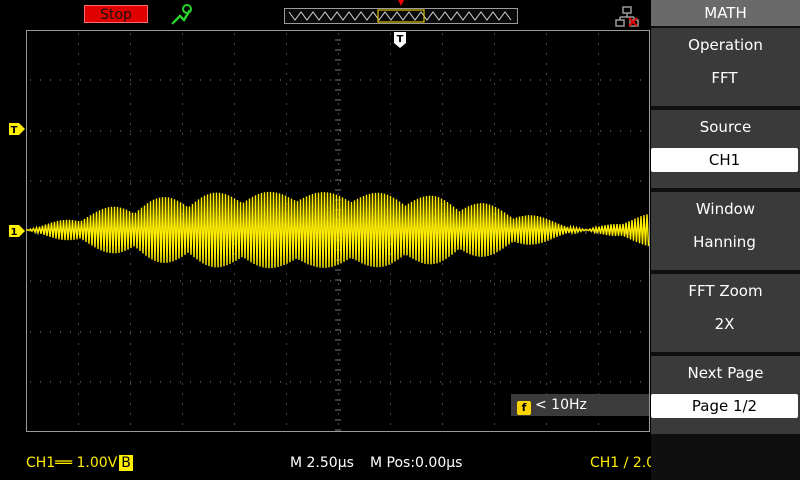 The width and height of the screenshot is (800, 480). What do you see at coordinates (181, 14) in the screenshot?
I see `probe-icon` at bounding box center [181, 14].